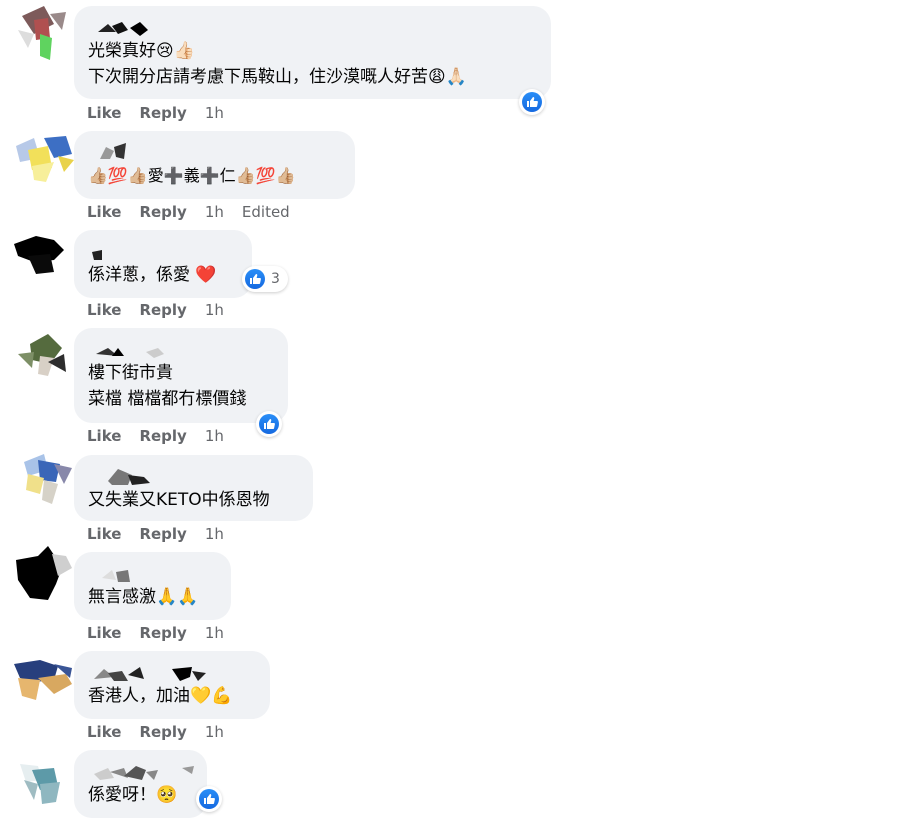  Describe the element at coordinates (133, 795) in the screenshot. I see `comment-text: 係愛呀！🥺` at that location.